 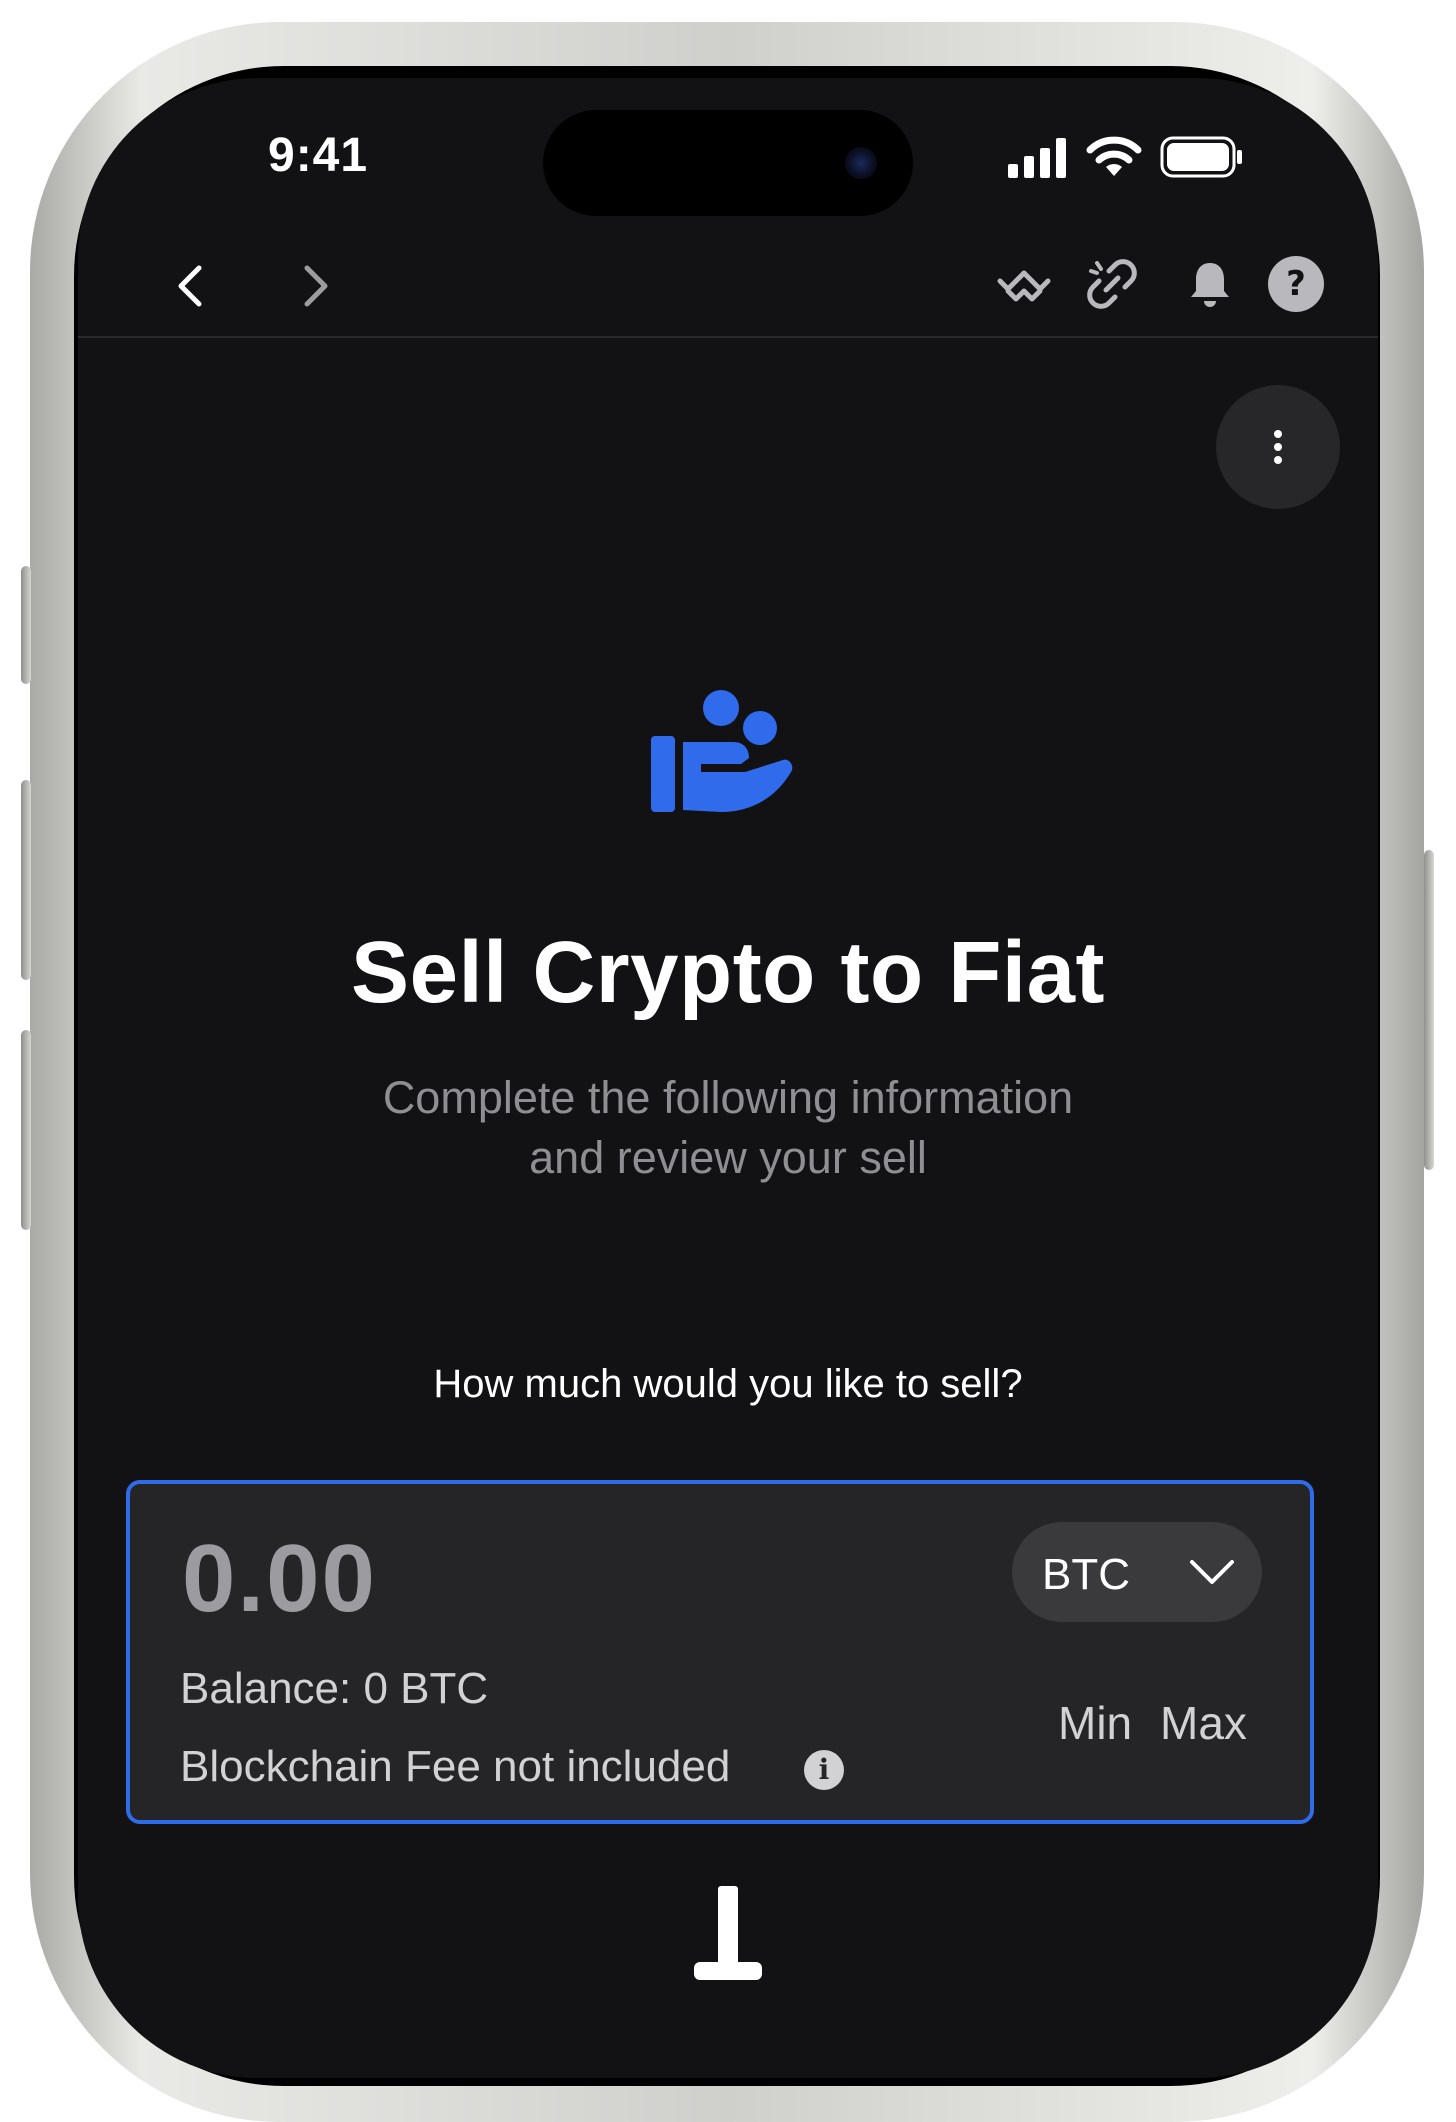 I want to click on balance-text: Balance: 0 BTC, so click(x=334, y=1688).